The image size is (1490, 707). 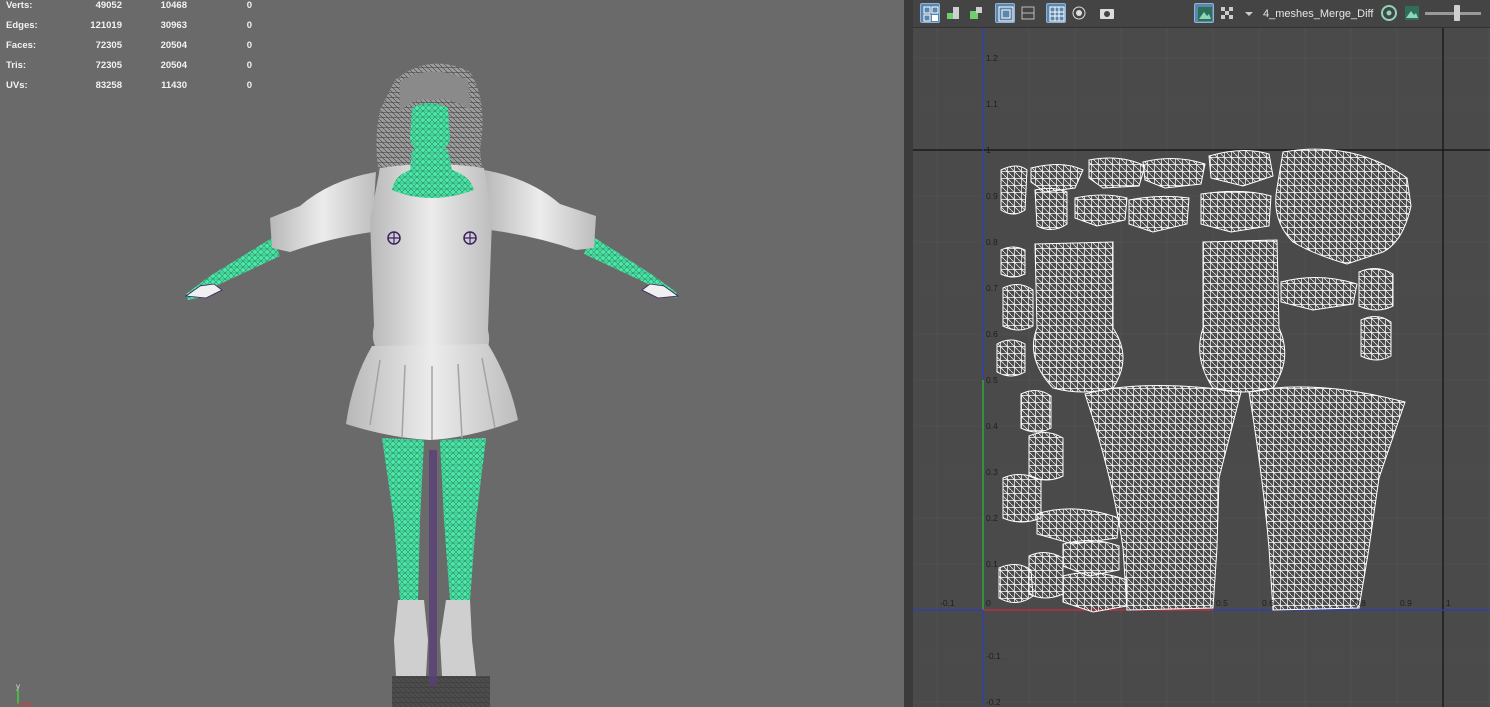 What do you see at coordinates (1246, 13) in the screenshot?
I see `dropdown-arrow-icon` at bounding box center [1246, 13].